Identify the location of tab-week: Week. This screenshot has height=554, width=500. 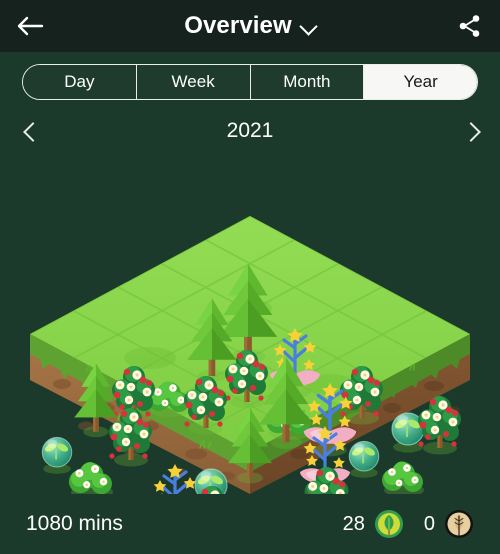
(193, 82).